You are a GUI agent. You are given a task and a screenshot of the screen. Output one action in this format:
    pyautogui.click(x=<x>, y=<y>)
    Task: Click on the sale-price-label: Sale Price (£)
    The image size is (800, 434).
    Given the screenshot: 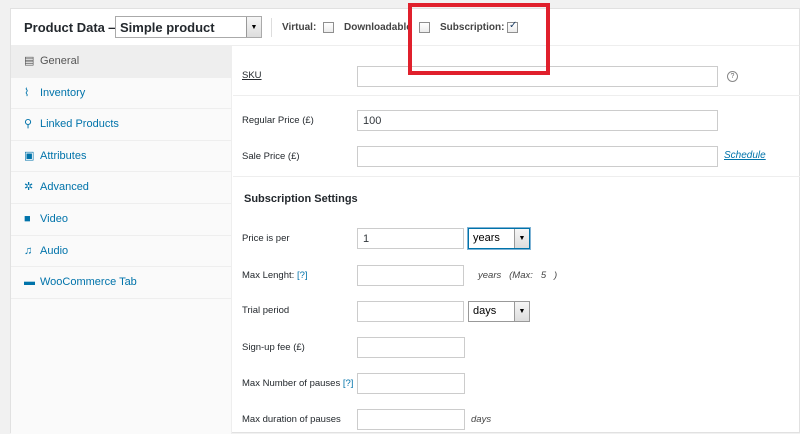 What is the action you would take?
    pyautogui.click(x=271, y=156)
    